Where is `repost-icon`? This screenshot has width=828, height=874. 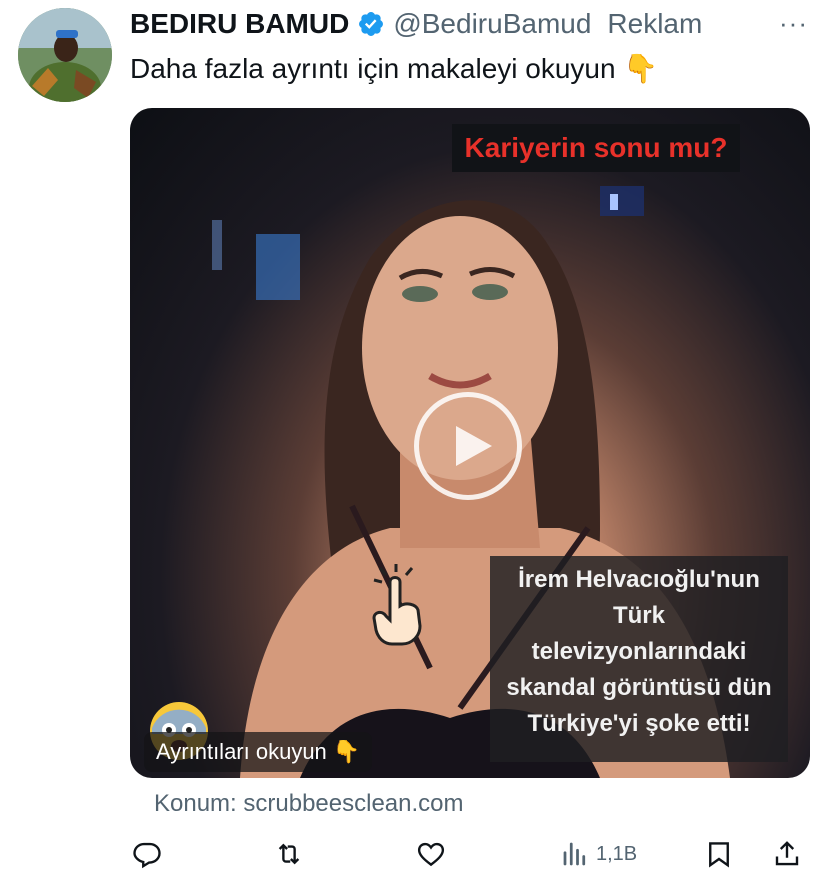
repost-icon is located at coordinates (289, 854).